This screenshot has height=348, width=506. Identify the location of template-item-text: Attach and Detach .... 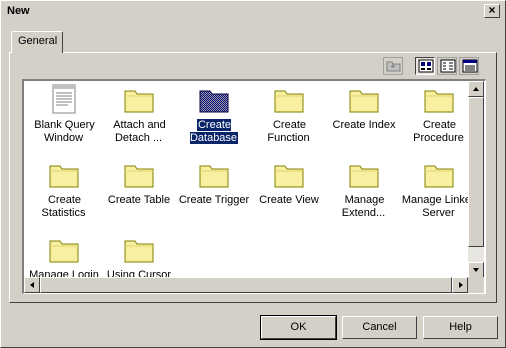
(139, 131).